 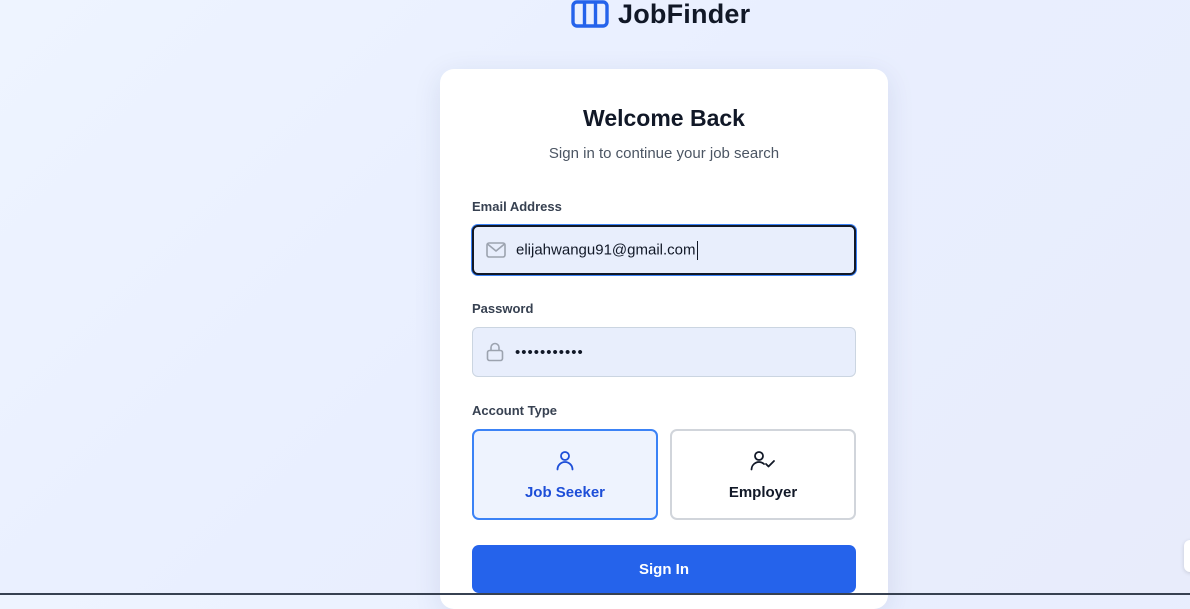 What do you see at coordinates (495, 352) in the screenshot?
I see `lock-icon` at bounding box center [495, 352].